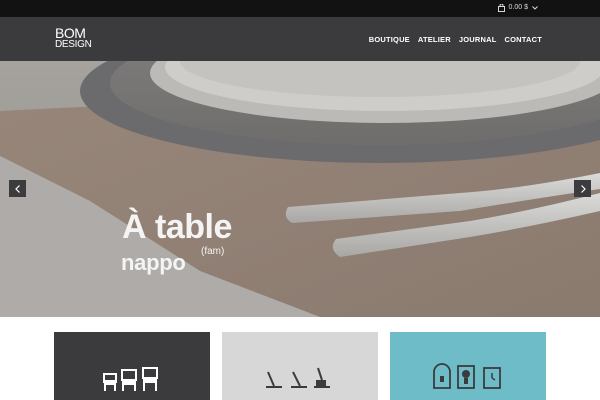 The height and width of the screenshot is (400, 600). What do you see at coordinates (132, 366) in the screenshot?
I see `category-tile-chairs` at bounding box center [132, 366].